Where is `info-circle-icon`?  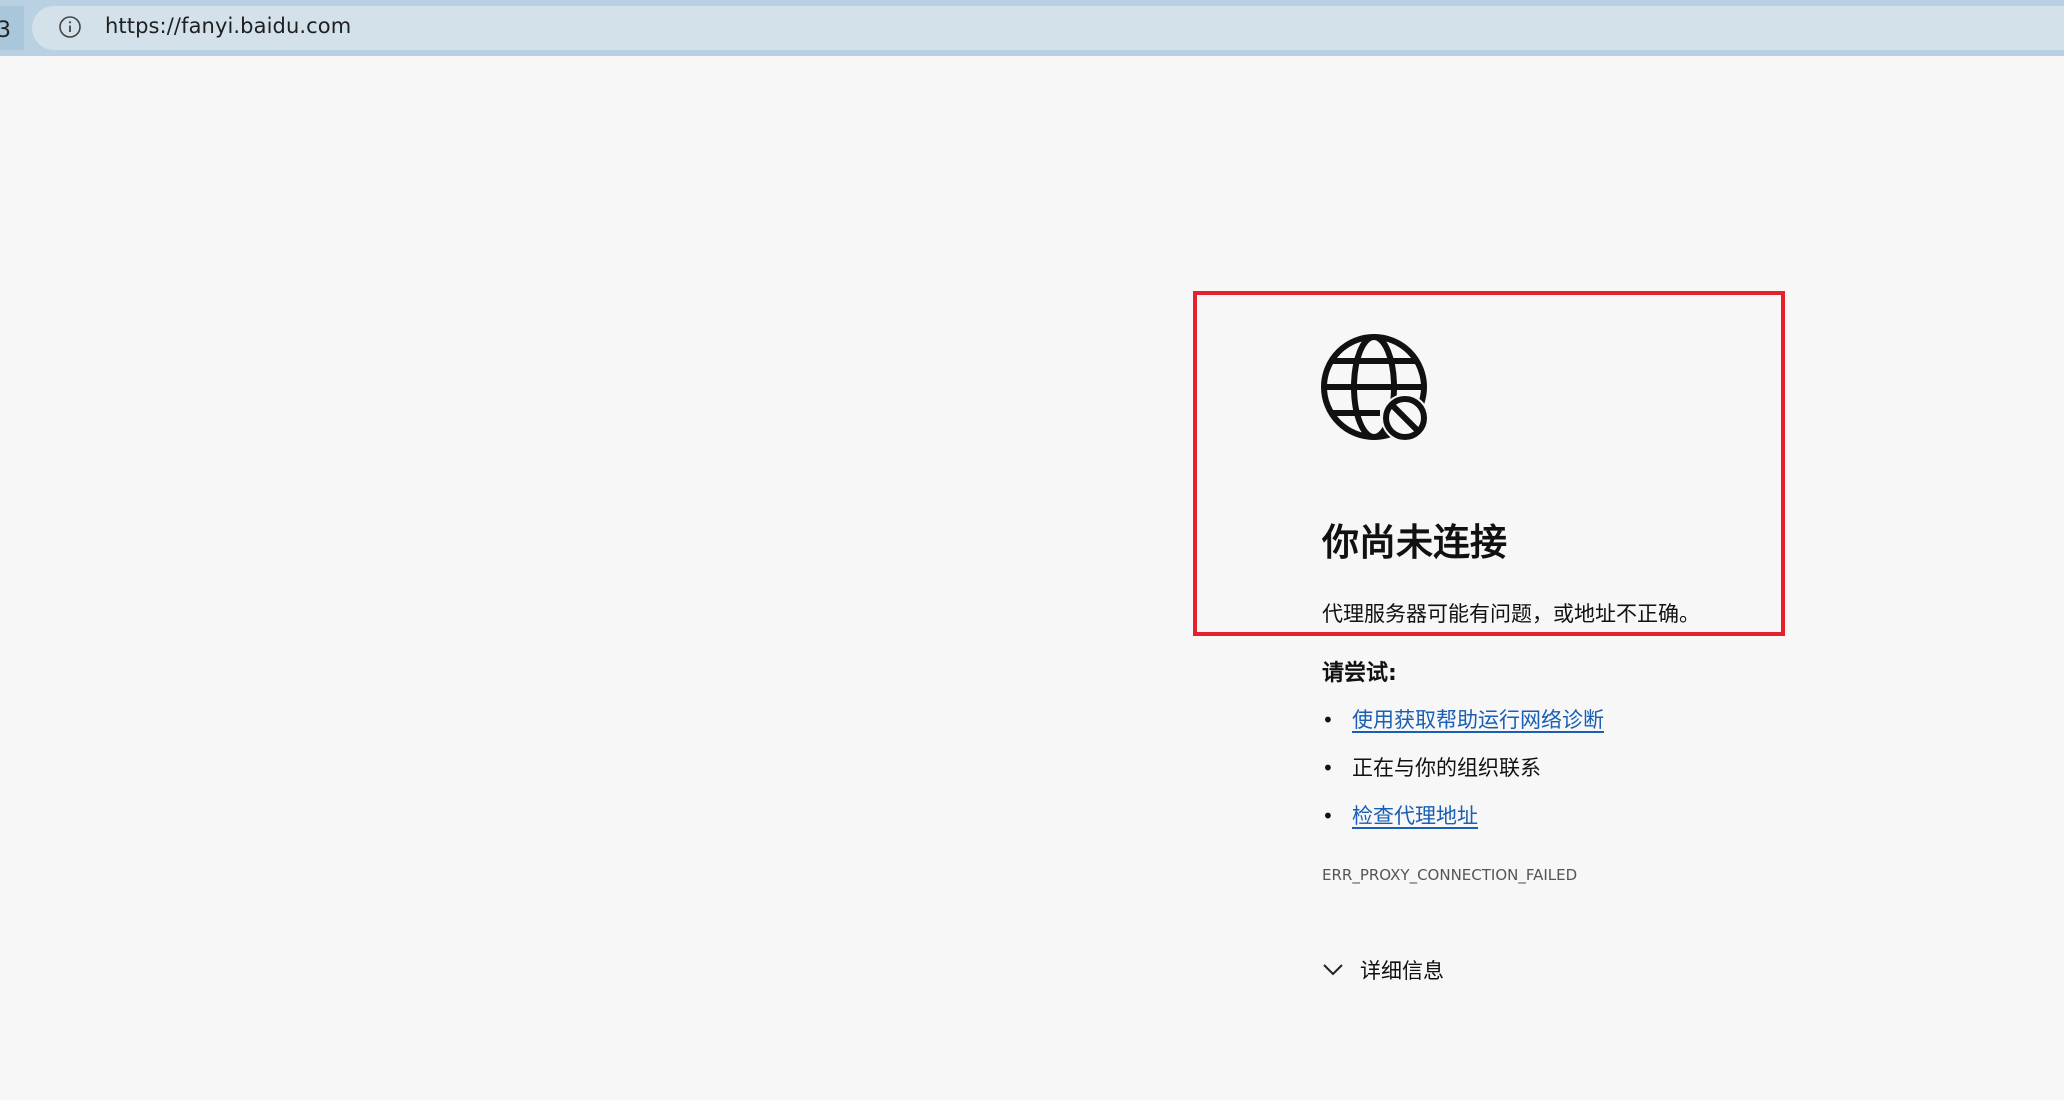 info-circle-icon is located at coordinates (70, 27).